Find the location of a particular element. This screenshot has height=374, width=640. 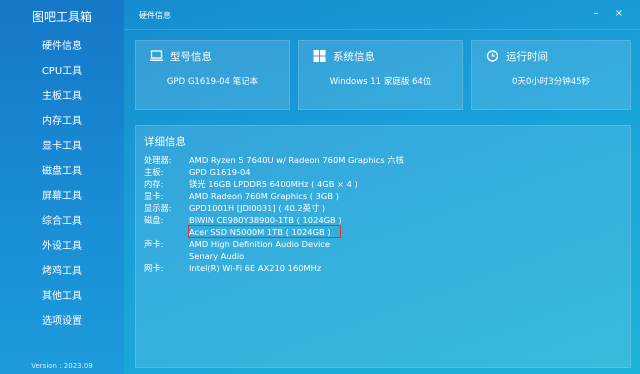

detail-row-monitor: 显示器: GPD1001H [JDI0031] ( 40.2英寸 ) is located at coordinates (274, 208).